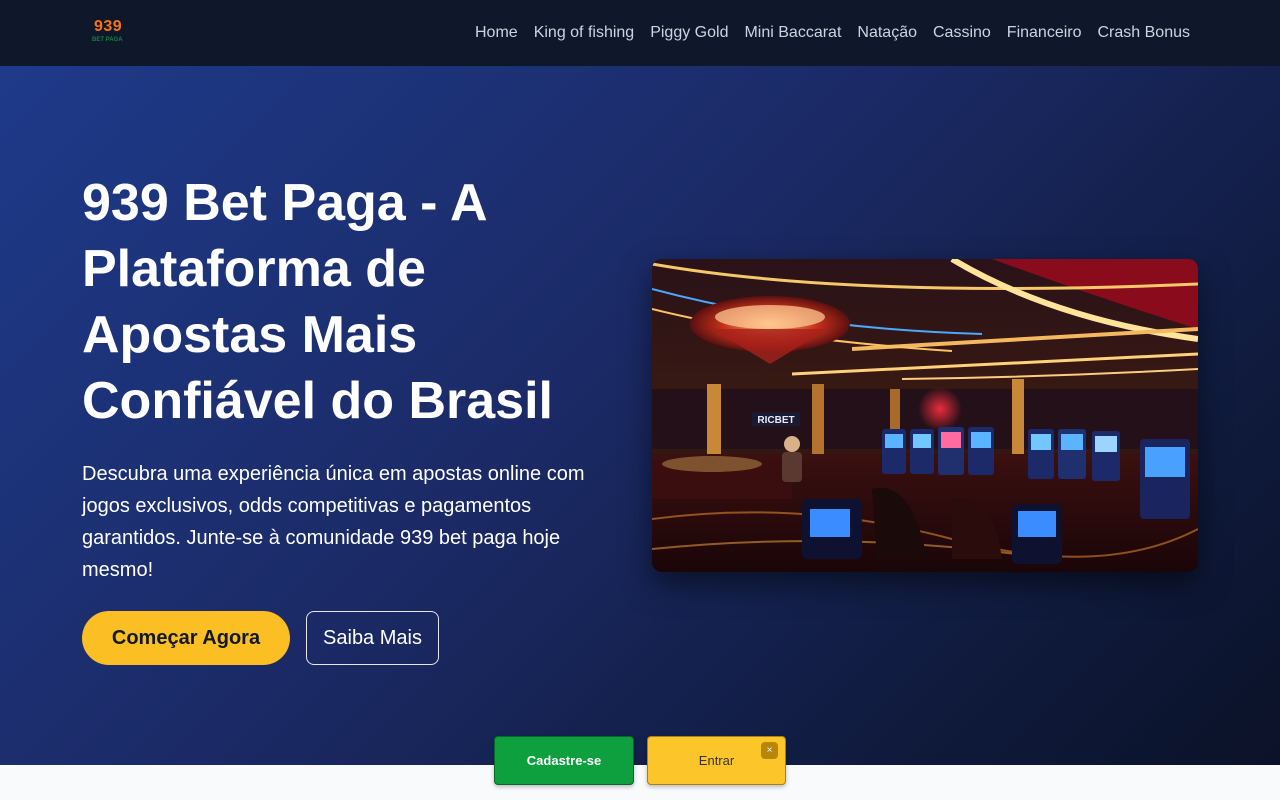 The width and height of the screenshot is (1280, 800). What do you see at coordinates (107, 40) in the screenshot?
I see `logo-subtext: BET PAGA` at bounding box center [107, 40].